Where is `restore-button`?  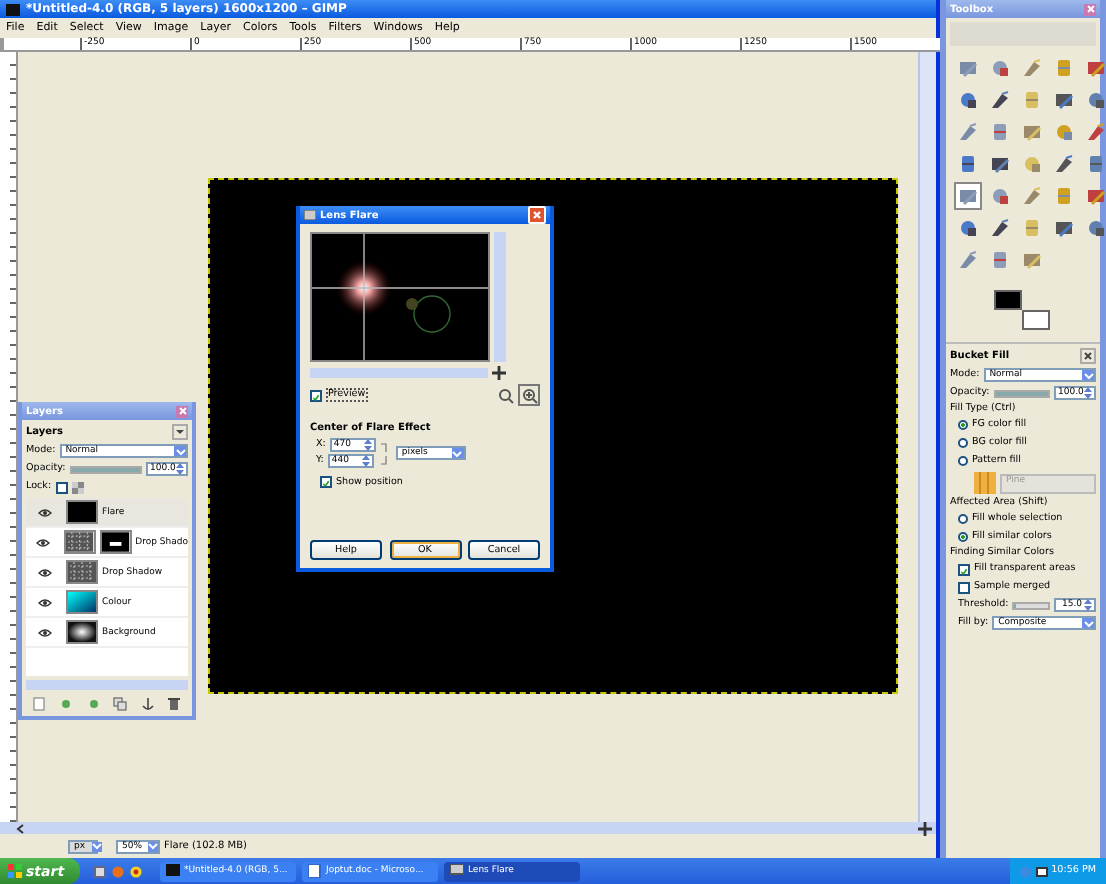 restore-button is located at coordinates (1088, 356).